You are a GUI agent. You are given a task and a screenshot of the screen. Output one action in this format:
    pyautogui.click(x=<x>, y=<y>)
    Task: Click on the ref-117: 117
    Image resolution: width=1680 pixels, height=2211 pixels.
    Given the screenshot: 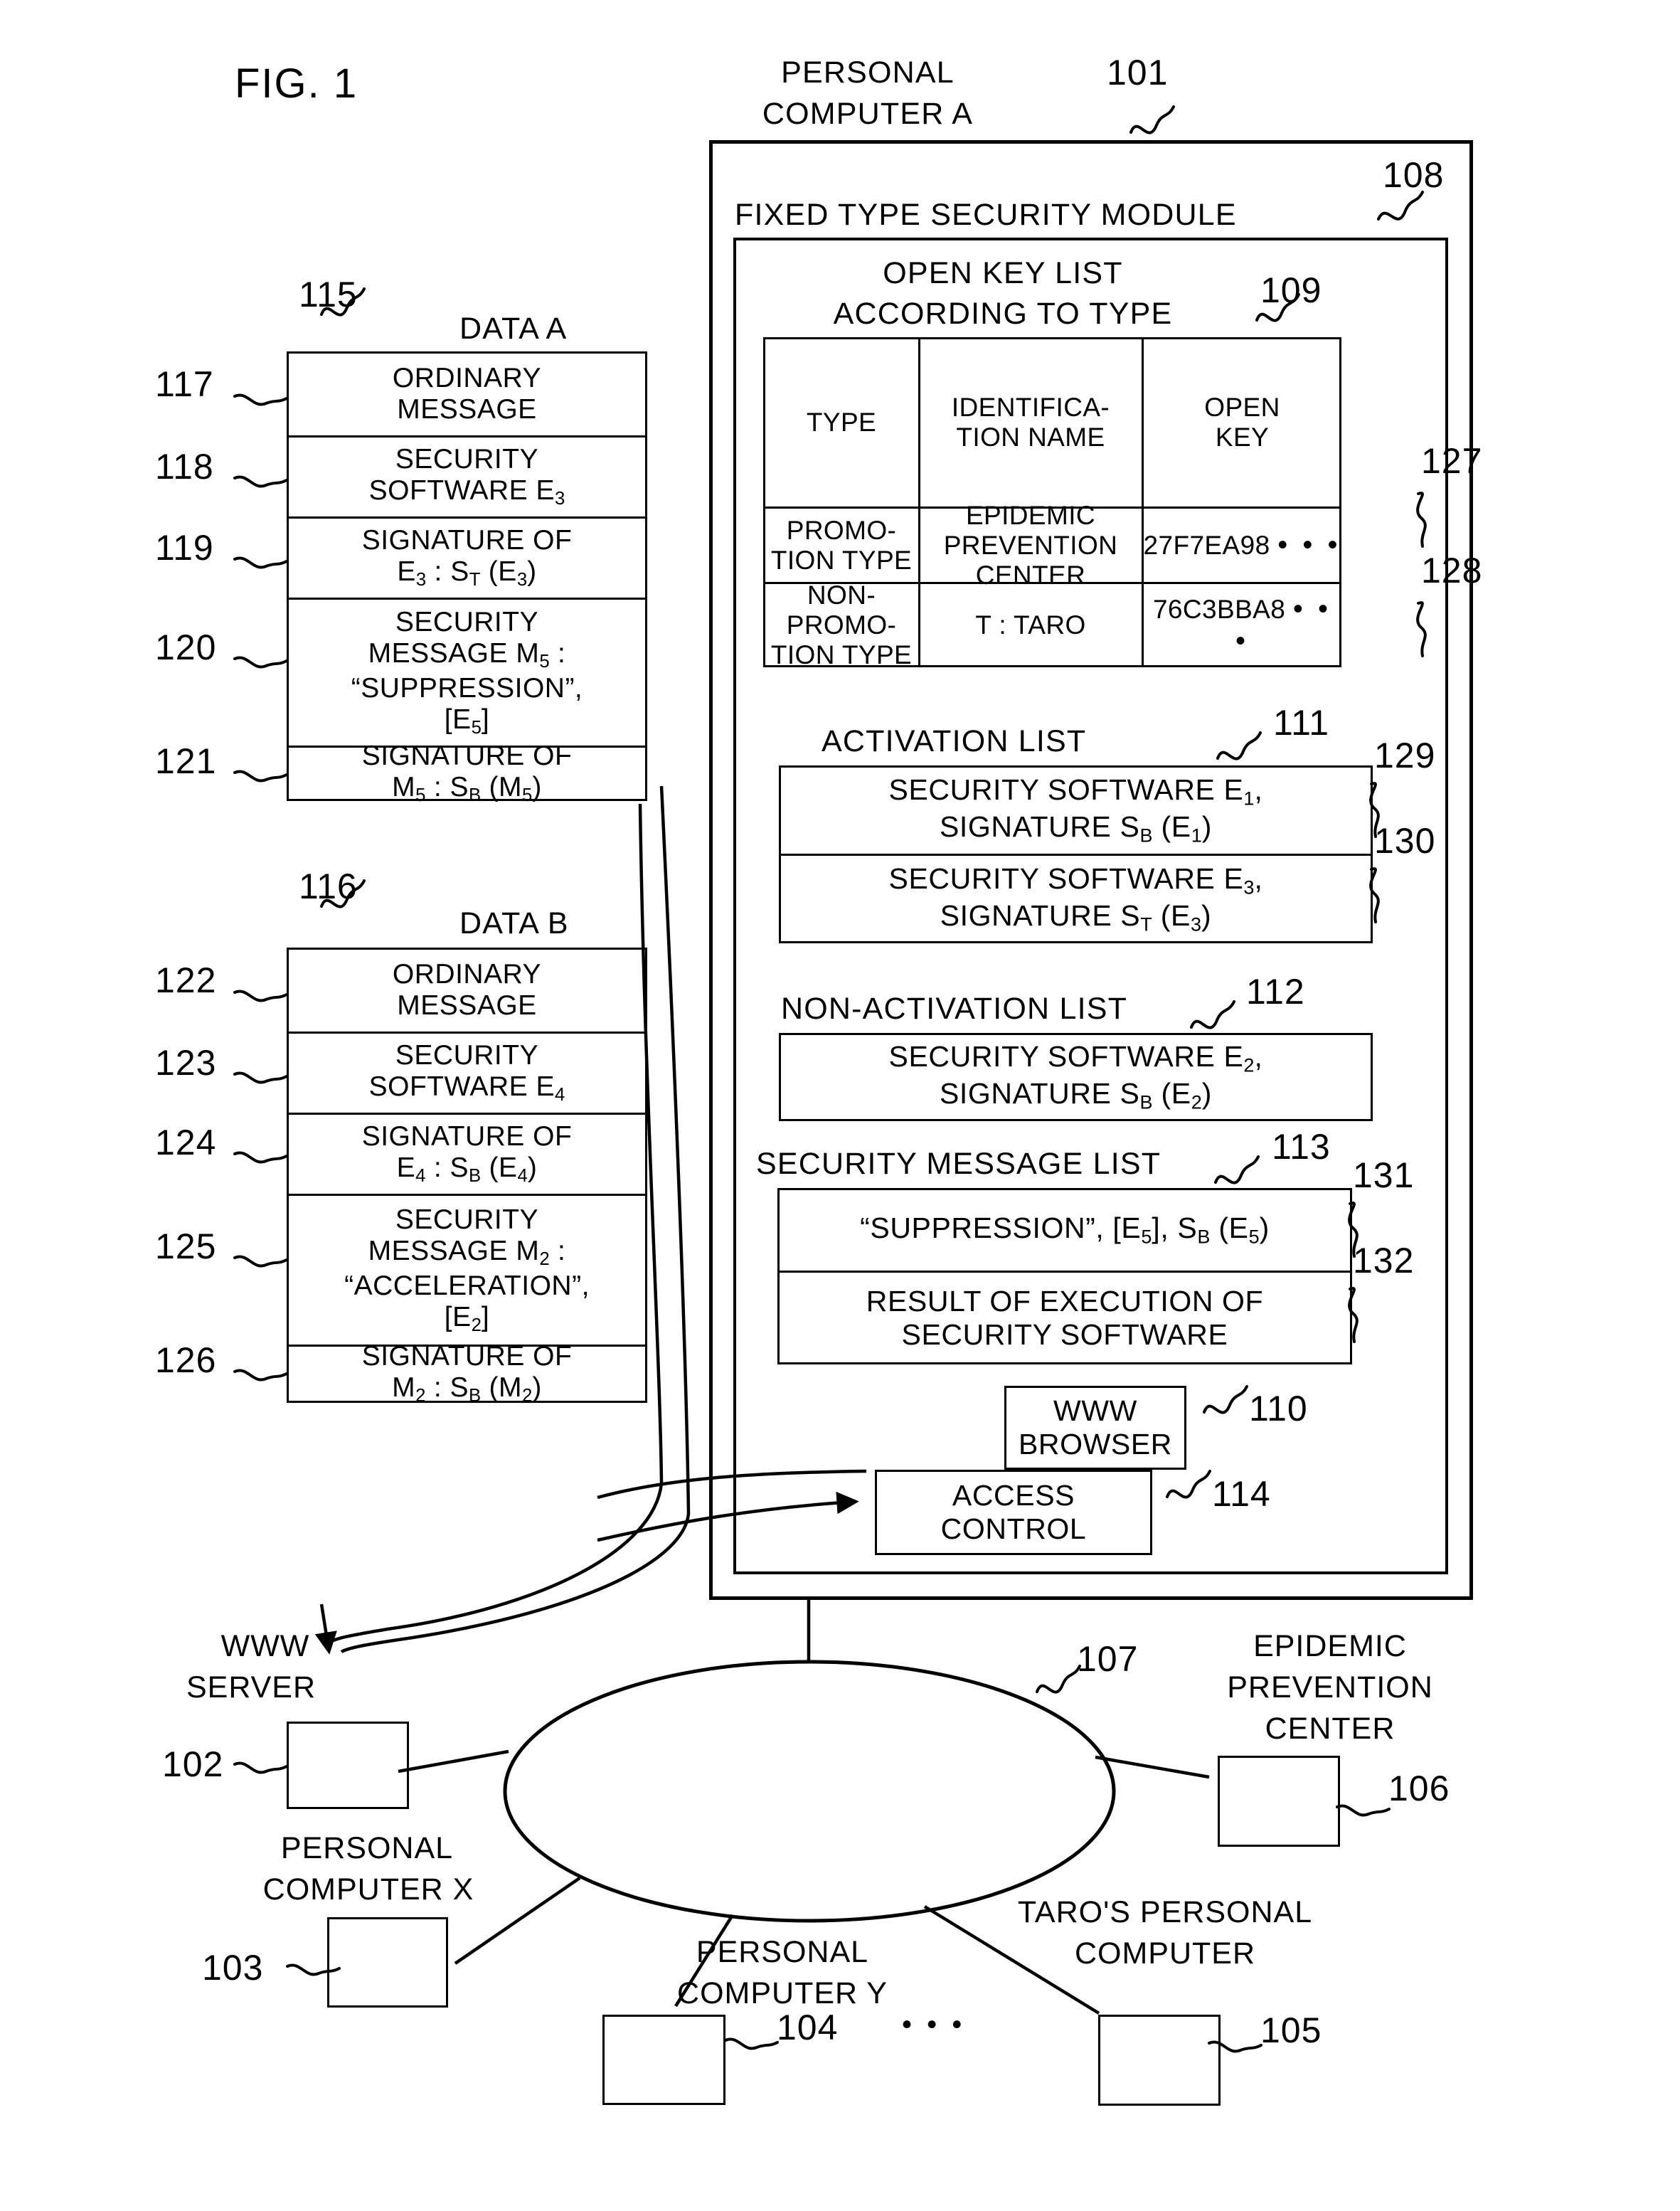 What is the action you would take?
    pyautogui.click(x=184, y=384)
    